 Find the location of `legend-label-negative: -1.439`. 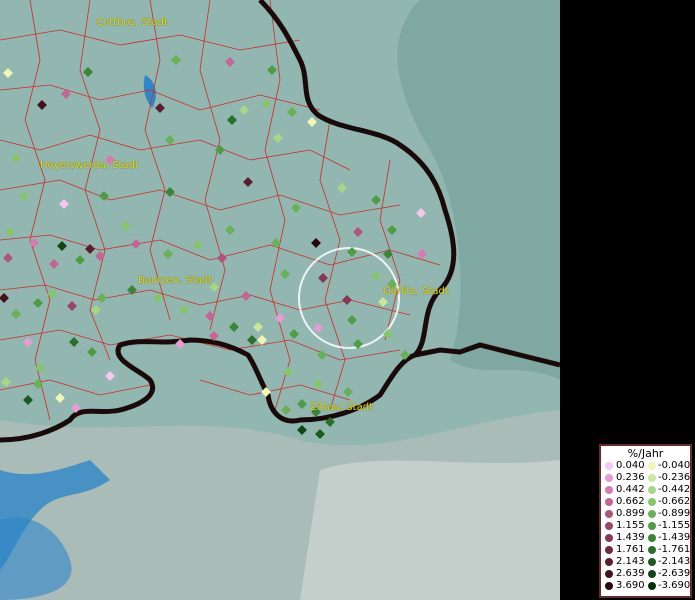

legend-label-negative: -1.439 is located at coordinates (674, 537).